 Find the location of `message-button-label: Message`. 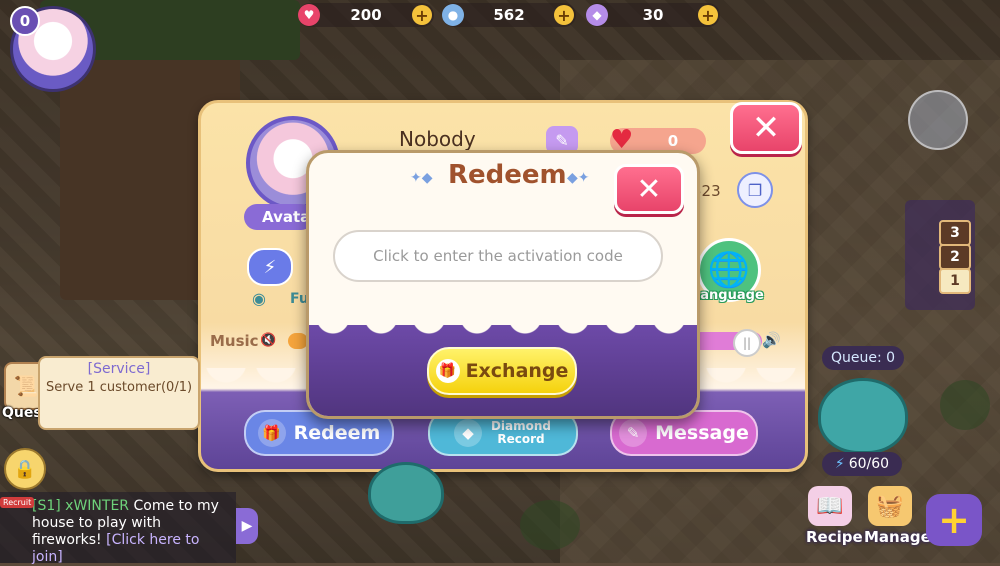

message-button-label: Message is located at coordinates (702, 433).